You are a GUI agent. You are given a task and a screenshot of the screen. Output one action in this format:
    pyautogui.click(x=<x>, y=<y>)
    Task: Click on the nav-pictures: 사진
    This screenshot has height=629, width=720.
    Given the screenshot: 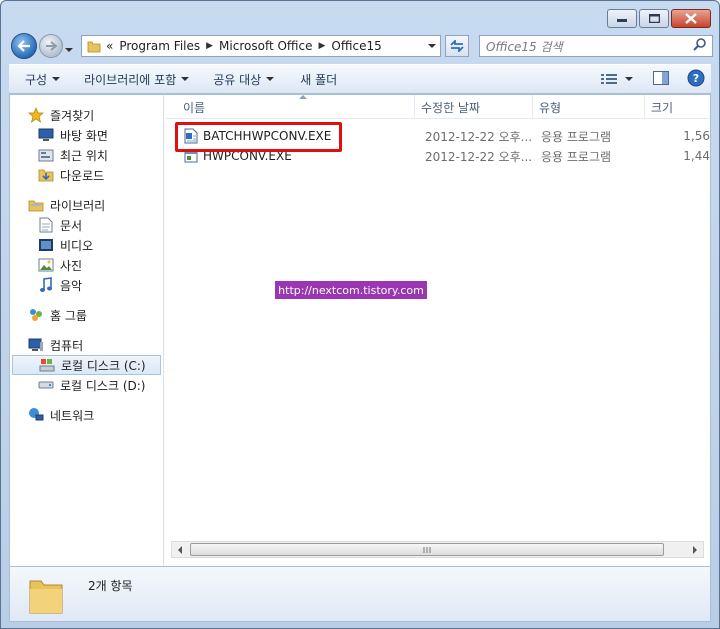 What is the action you would take?
    pyautogui.click(x=86, y=265)
    